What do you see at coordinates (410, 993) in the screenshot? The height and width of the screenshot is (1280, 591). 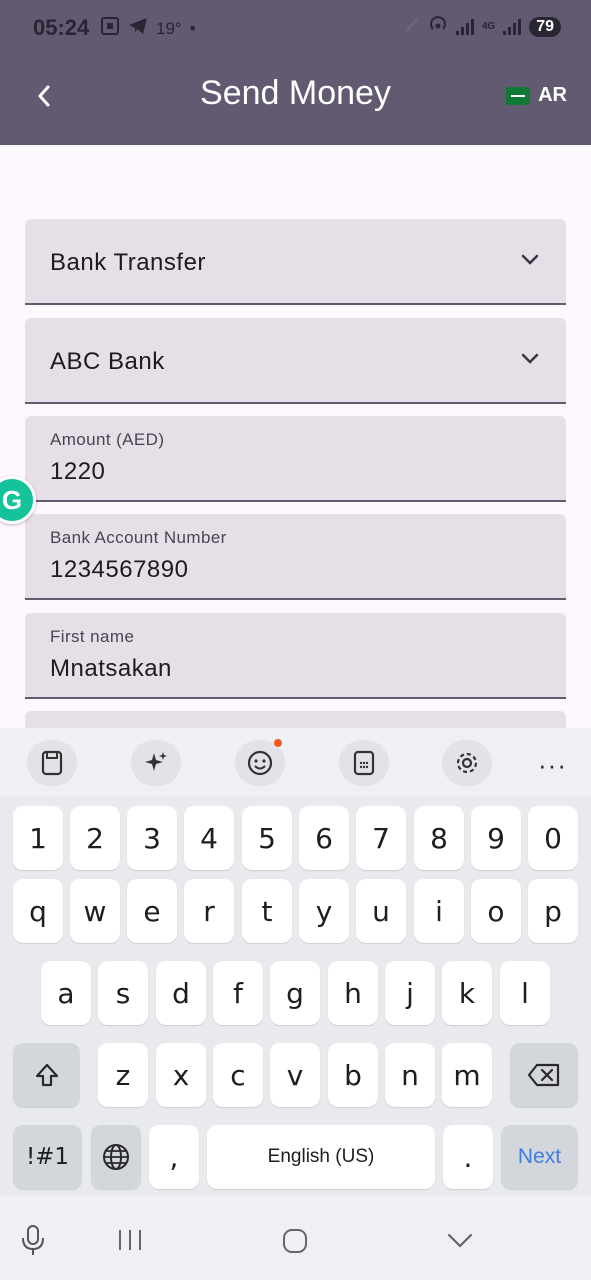 I see `key: j` at bounding box center [410, 993].